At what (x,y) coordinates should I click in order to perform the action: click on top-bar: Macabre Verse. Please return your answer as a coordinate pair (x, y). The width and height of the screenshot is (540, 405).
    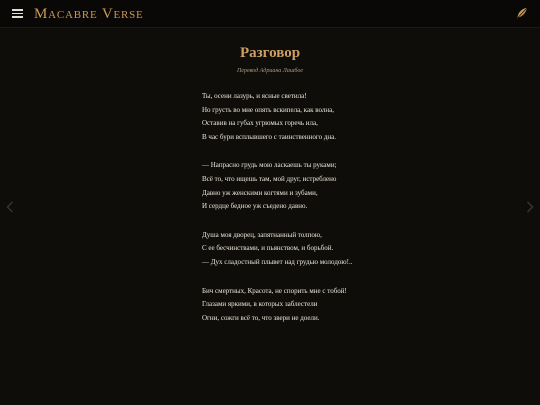
    Looking at the image, I should click on (270, 14).